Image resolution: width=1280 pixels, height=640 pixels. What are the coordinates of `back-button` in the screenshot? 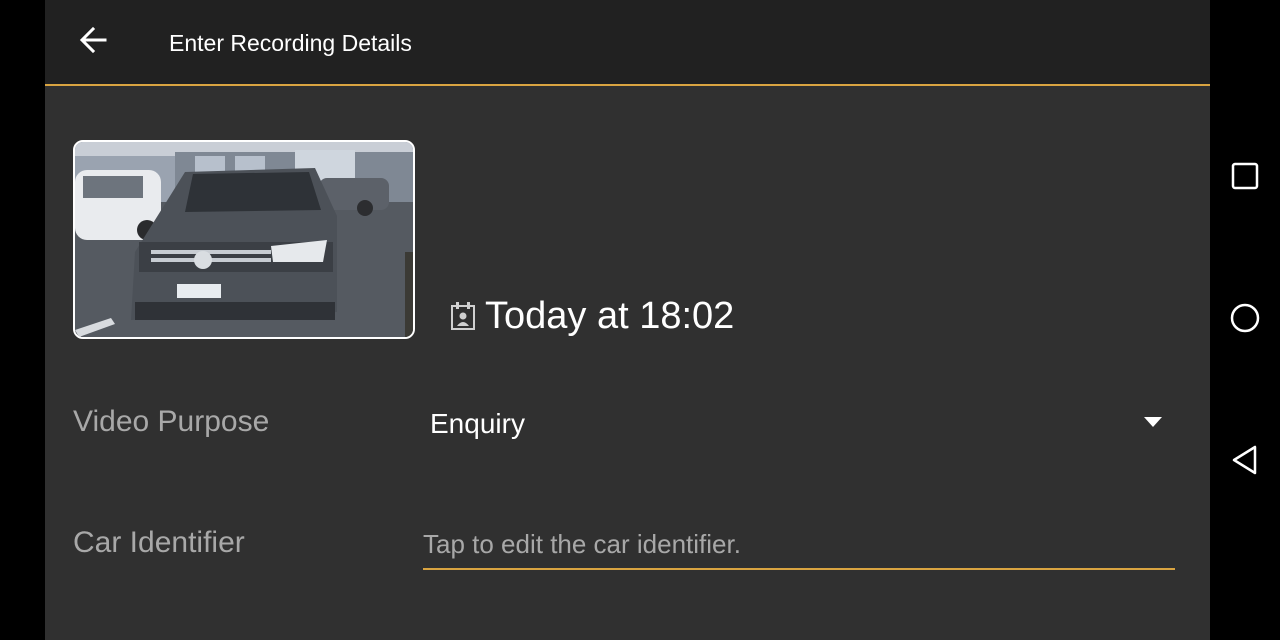 It's located at (93, 42).